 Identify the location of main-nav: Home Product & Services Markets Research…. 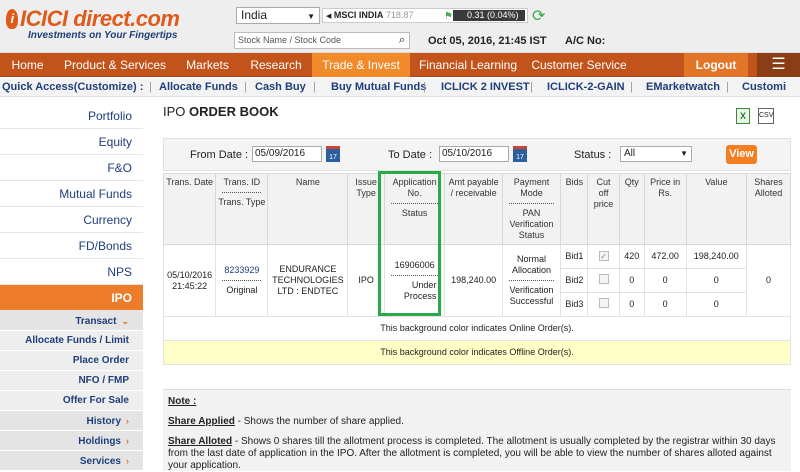
(400, 65).